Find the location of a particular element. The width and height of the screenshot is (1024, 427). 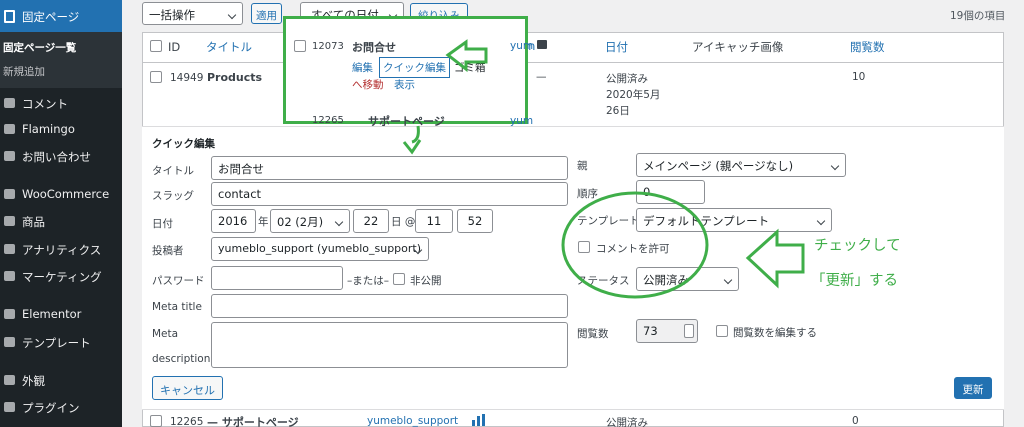

highlight-circle is located at coordinates (635, 245).